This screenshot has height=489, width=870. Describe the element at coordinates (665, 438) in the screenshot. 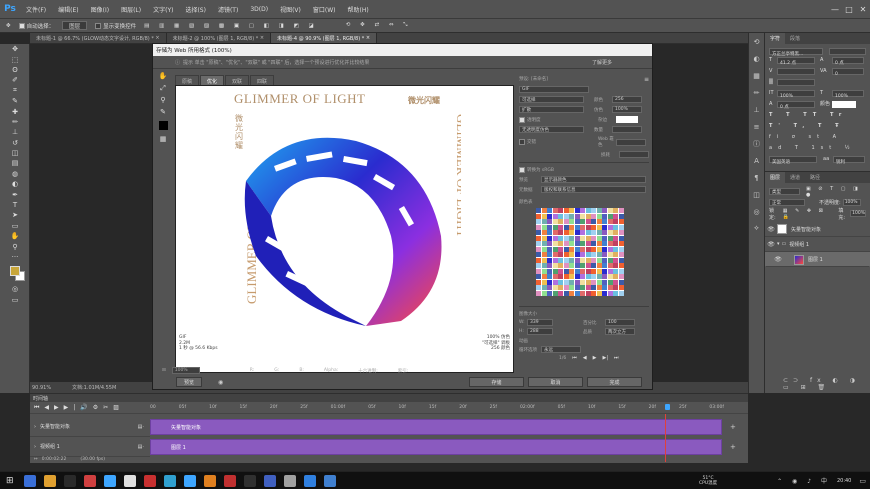

I see `playhead-line` at that location.